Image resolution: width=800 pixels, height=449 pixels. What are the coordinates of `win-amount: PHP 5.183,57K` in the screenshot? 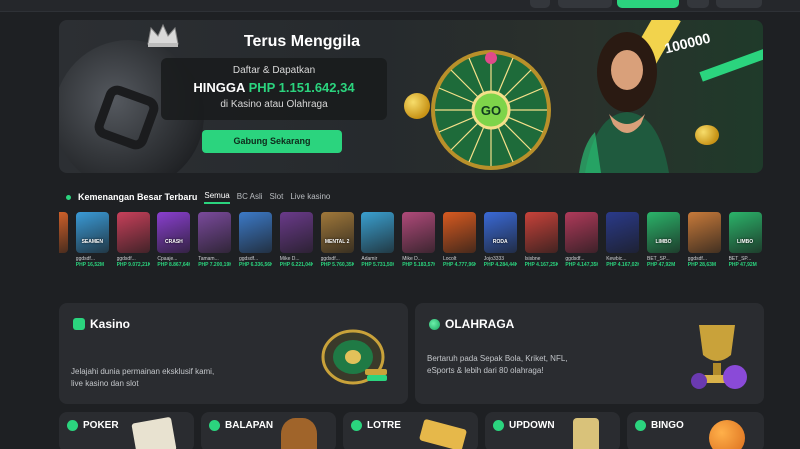 It's located at (419, 265).